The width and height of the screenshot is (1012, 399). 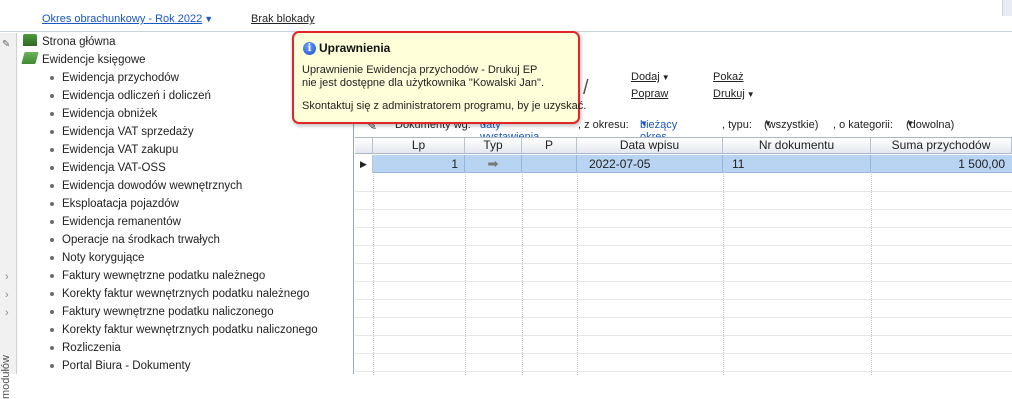 What do you see at coordinates (120, 78) in the screenshot?
I see `tree-item-label: Ewidencja przychodów` at bounding box center [120, 78].